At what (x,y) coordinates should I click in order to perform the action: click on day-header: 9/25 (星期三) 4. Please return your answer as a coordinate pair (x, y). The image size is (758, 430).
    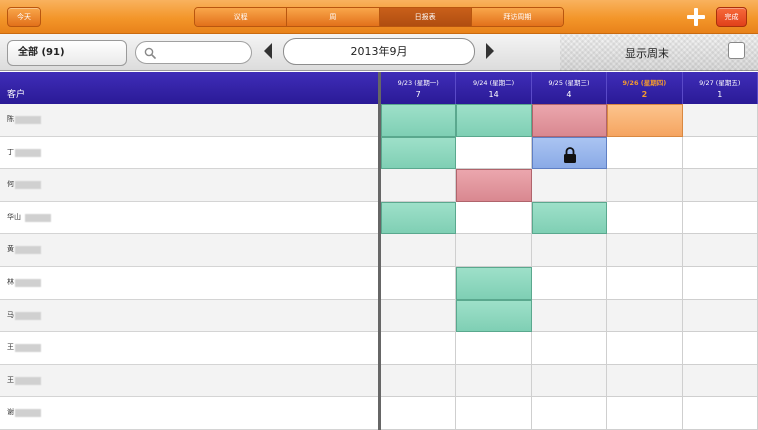
    Looking at the image, I should click on (570, 88).